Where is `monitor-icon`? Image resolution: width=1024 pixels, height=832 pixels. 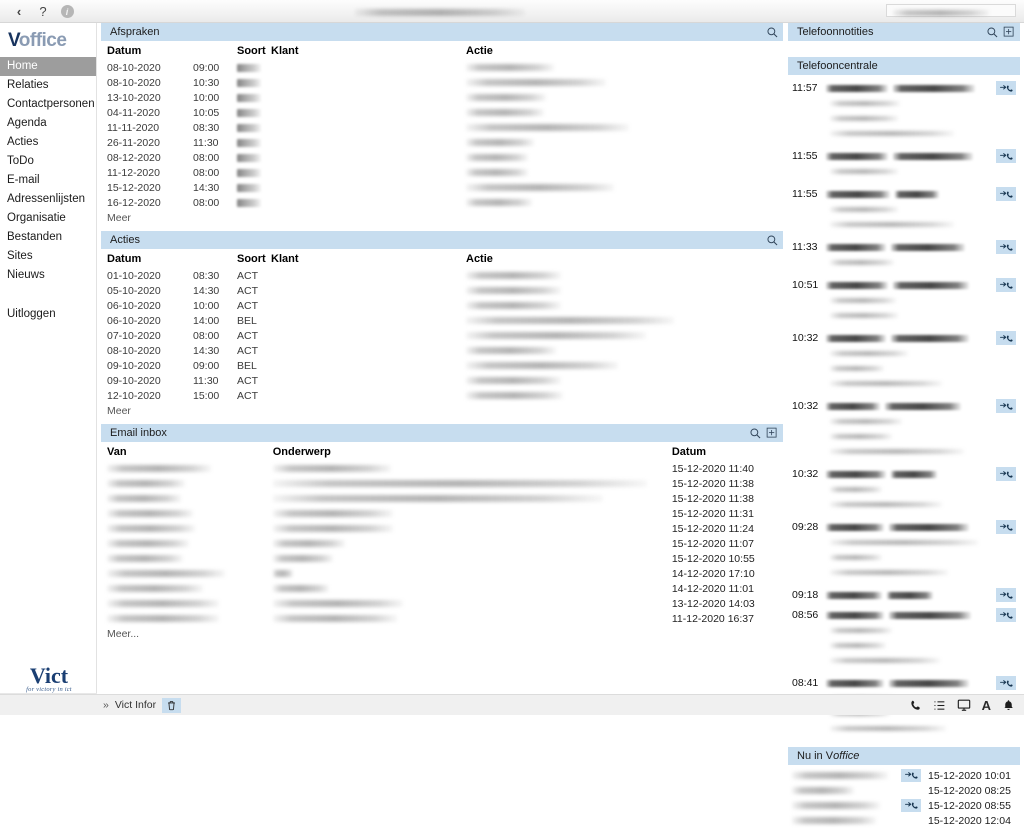 monitor-icon is located at coordinates (964, 705).